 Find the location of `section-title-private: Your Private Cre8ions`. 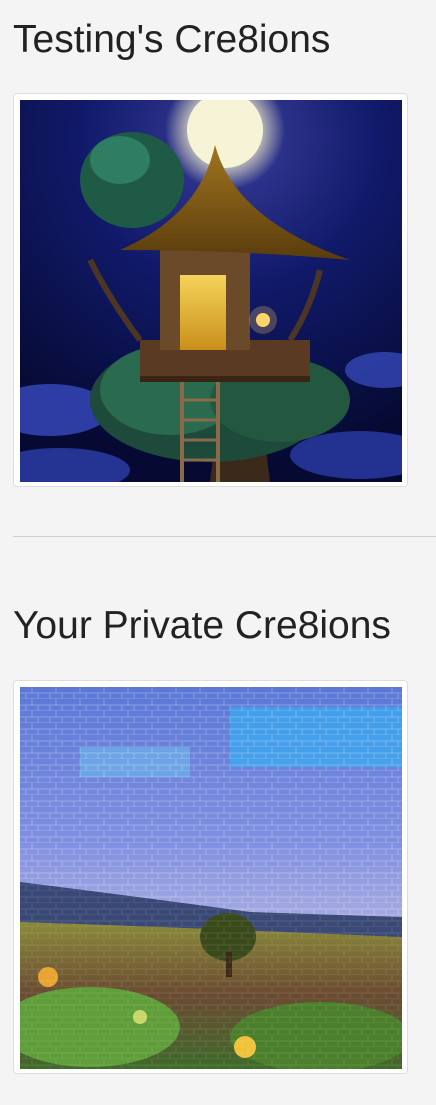

section-title-private: Your Private Cre8ions is located at coordinates (202, 625).